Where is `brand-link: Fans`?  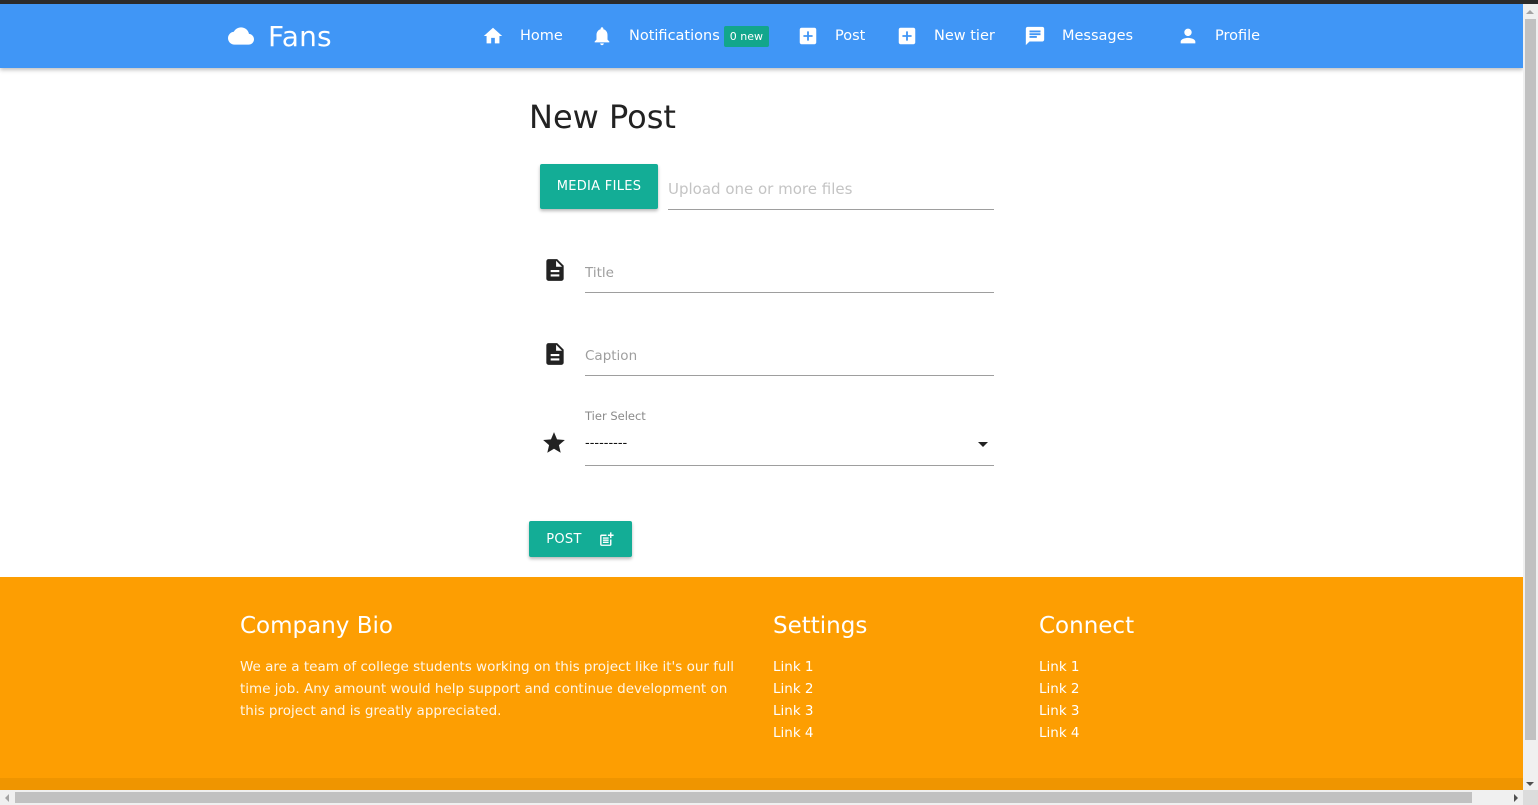
brand-link: Fans is located at coordinates (280, 36).